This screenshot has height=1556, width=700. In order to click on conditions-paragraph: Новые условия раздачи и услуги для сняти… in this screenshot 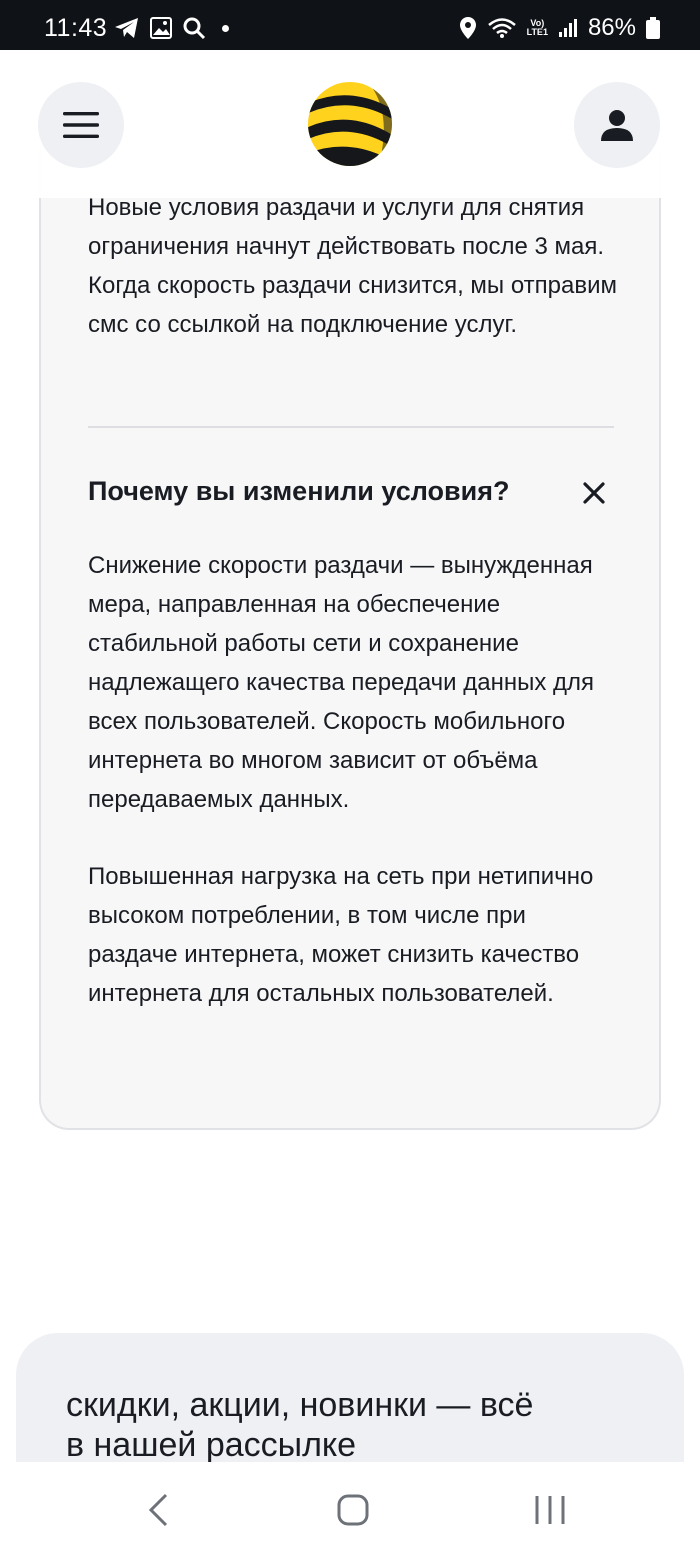, I will do `click(353, 266)`.